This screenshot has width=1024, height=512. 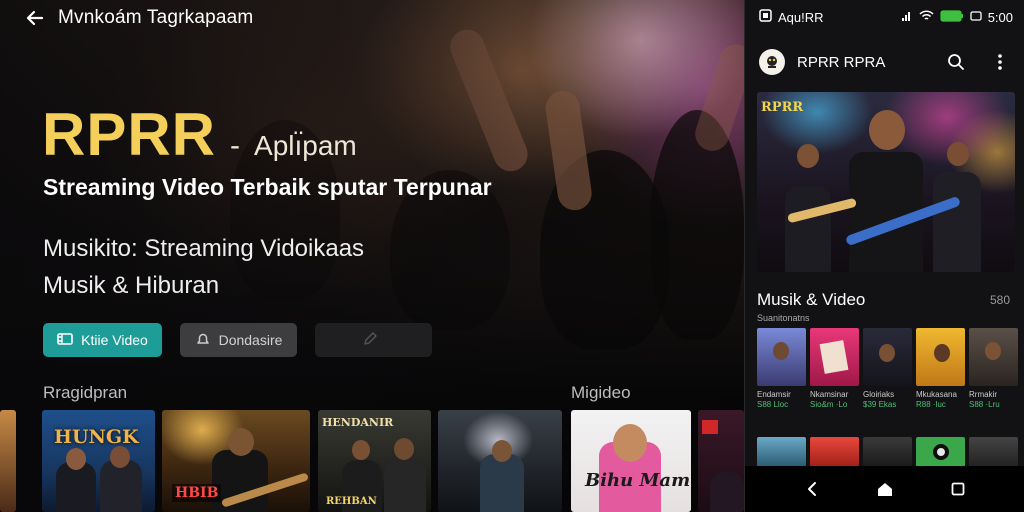 I want to click on status-app-name: Aqu!RR, so click(x=801, y=17).